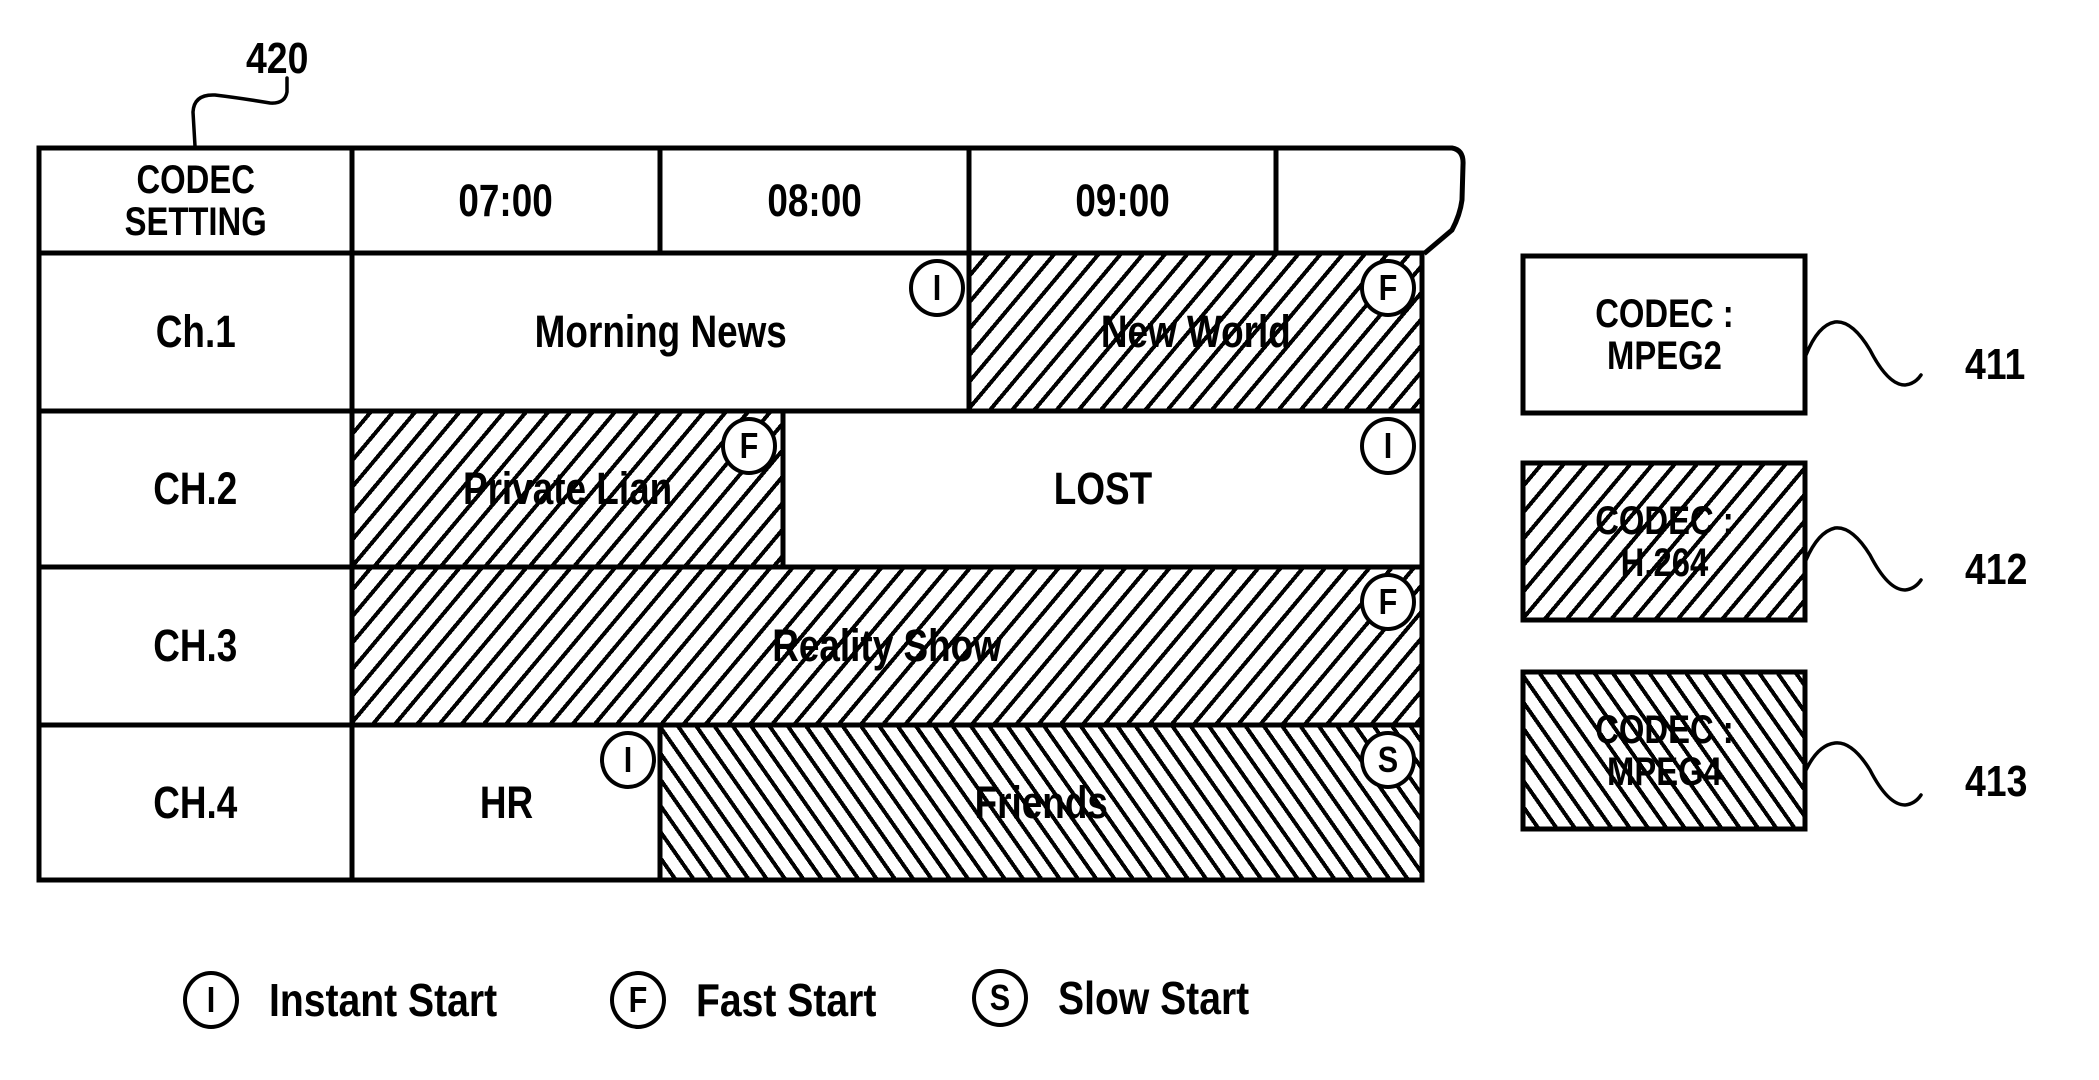 The height and width of the screenshot is (1080, 2099). Describe the element at coordinates (638, 1000) in the screenshot. I see `fast-start-icon: F` at that location.